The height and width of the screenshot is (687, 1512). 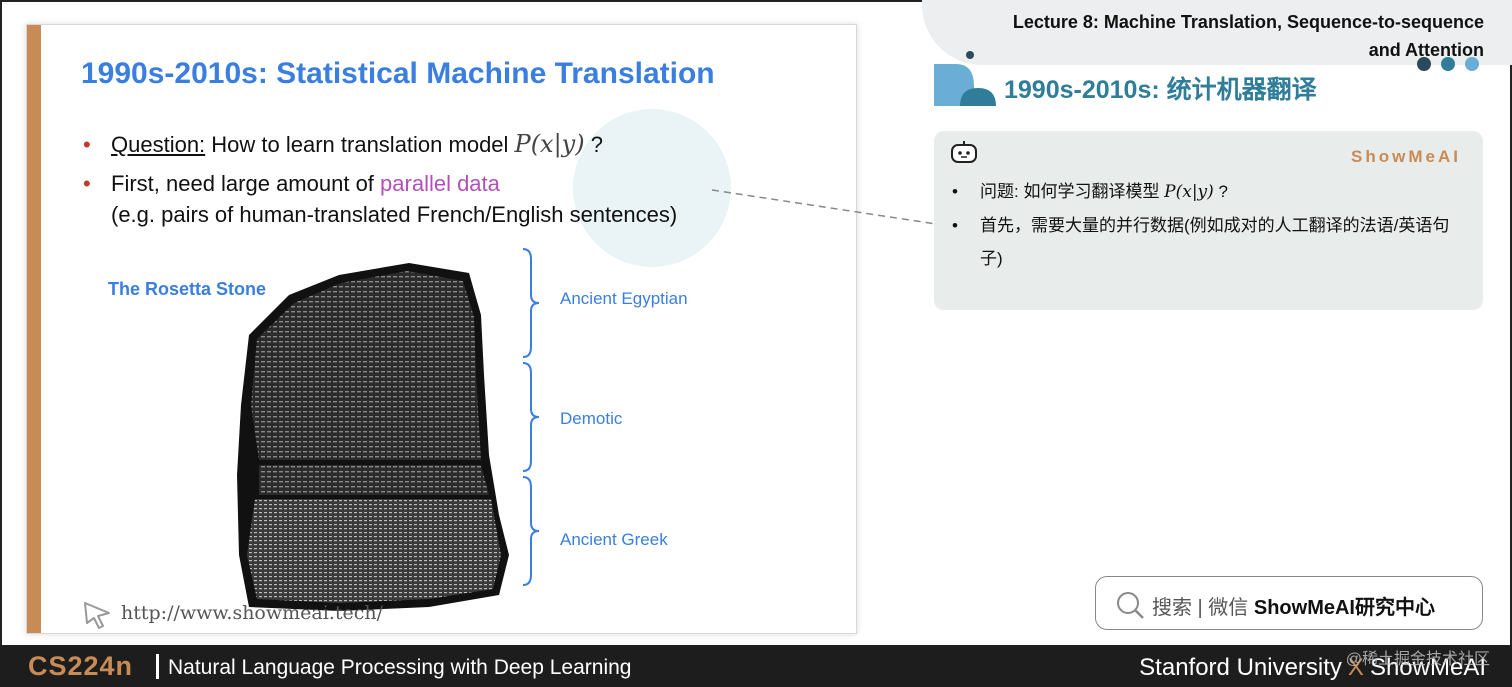 I want to click on robot-icon, so click(x=964, y=152).